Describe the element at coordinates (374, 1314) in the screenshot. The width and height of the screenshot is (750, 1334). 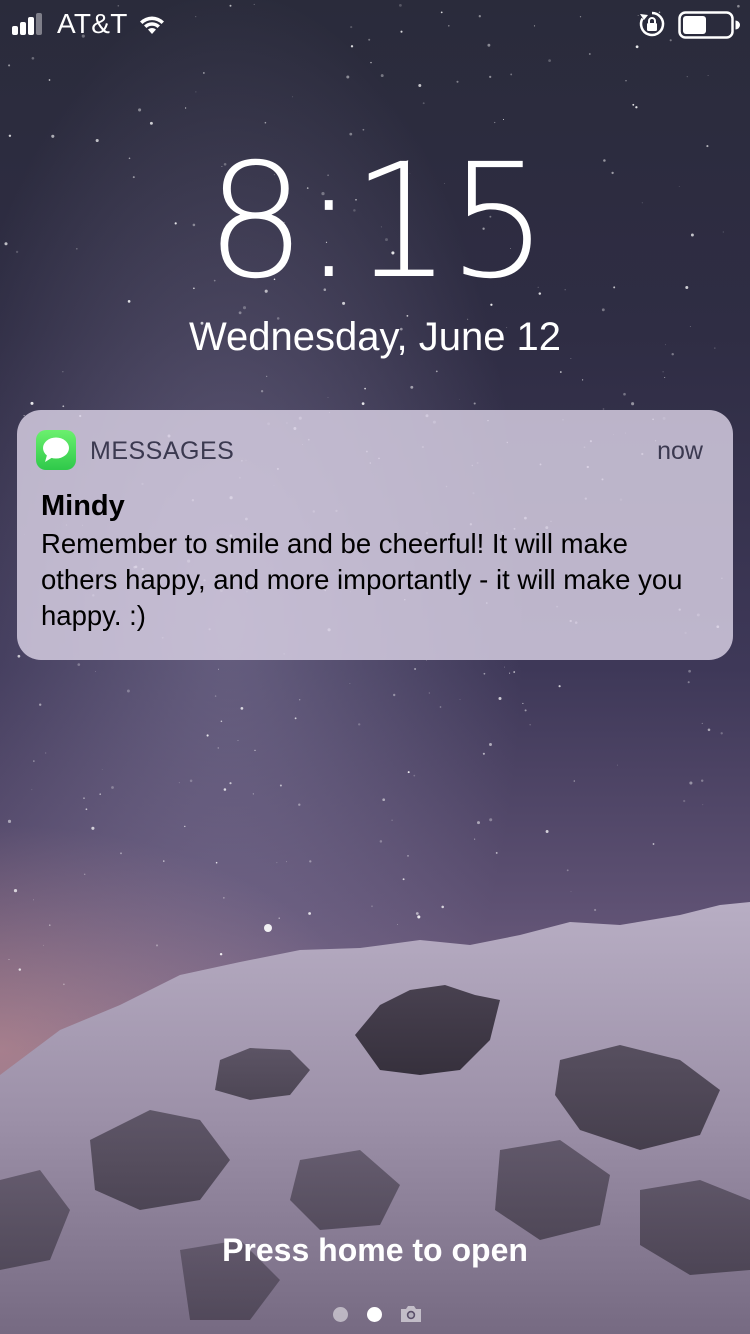
I see `page-dot-current` at that location.